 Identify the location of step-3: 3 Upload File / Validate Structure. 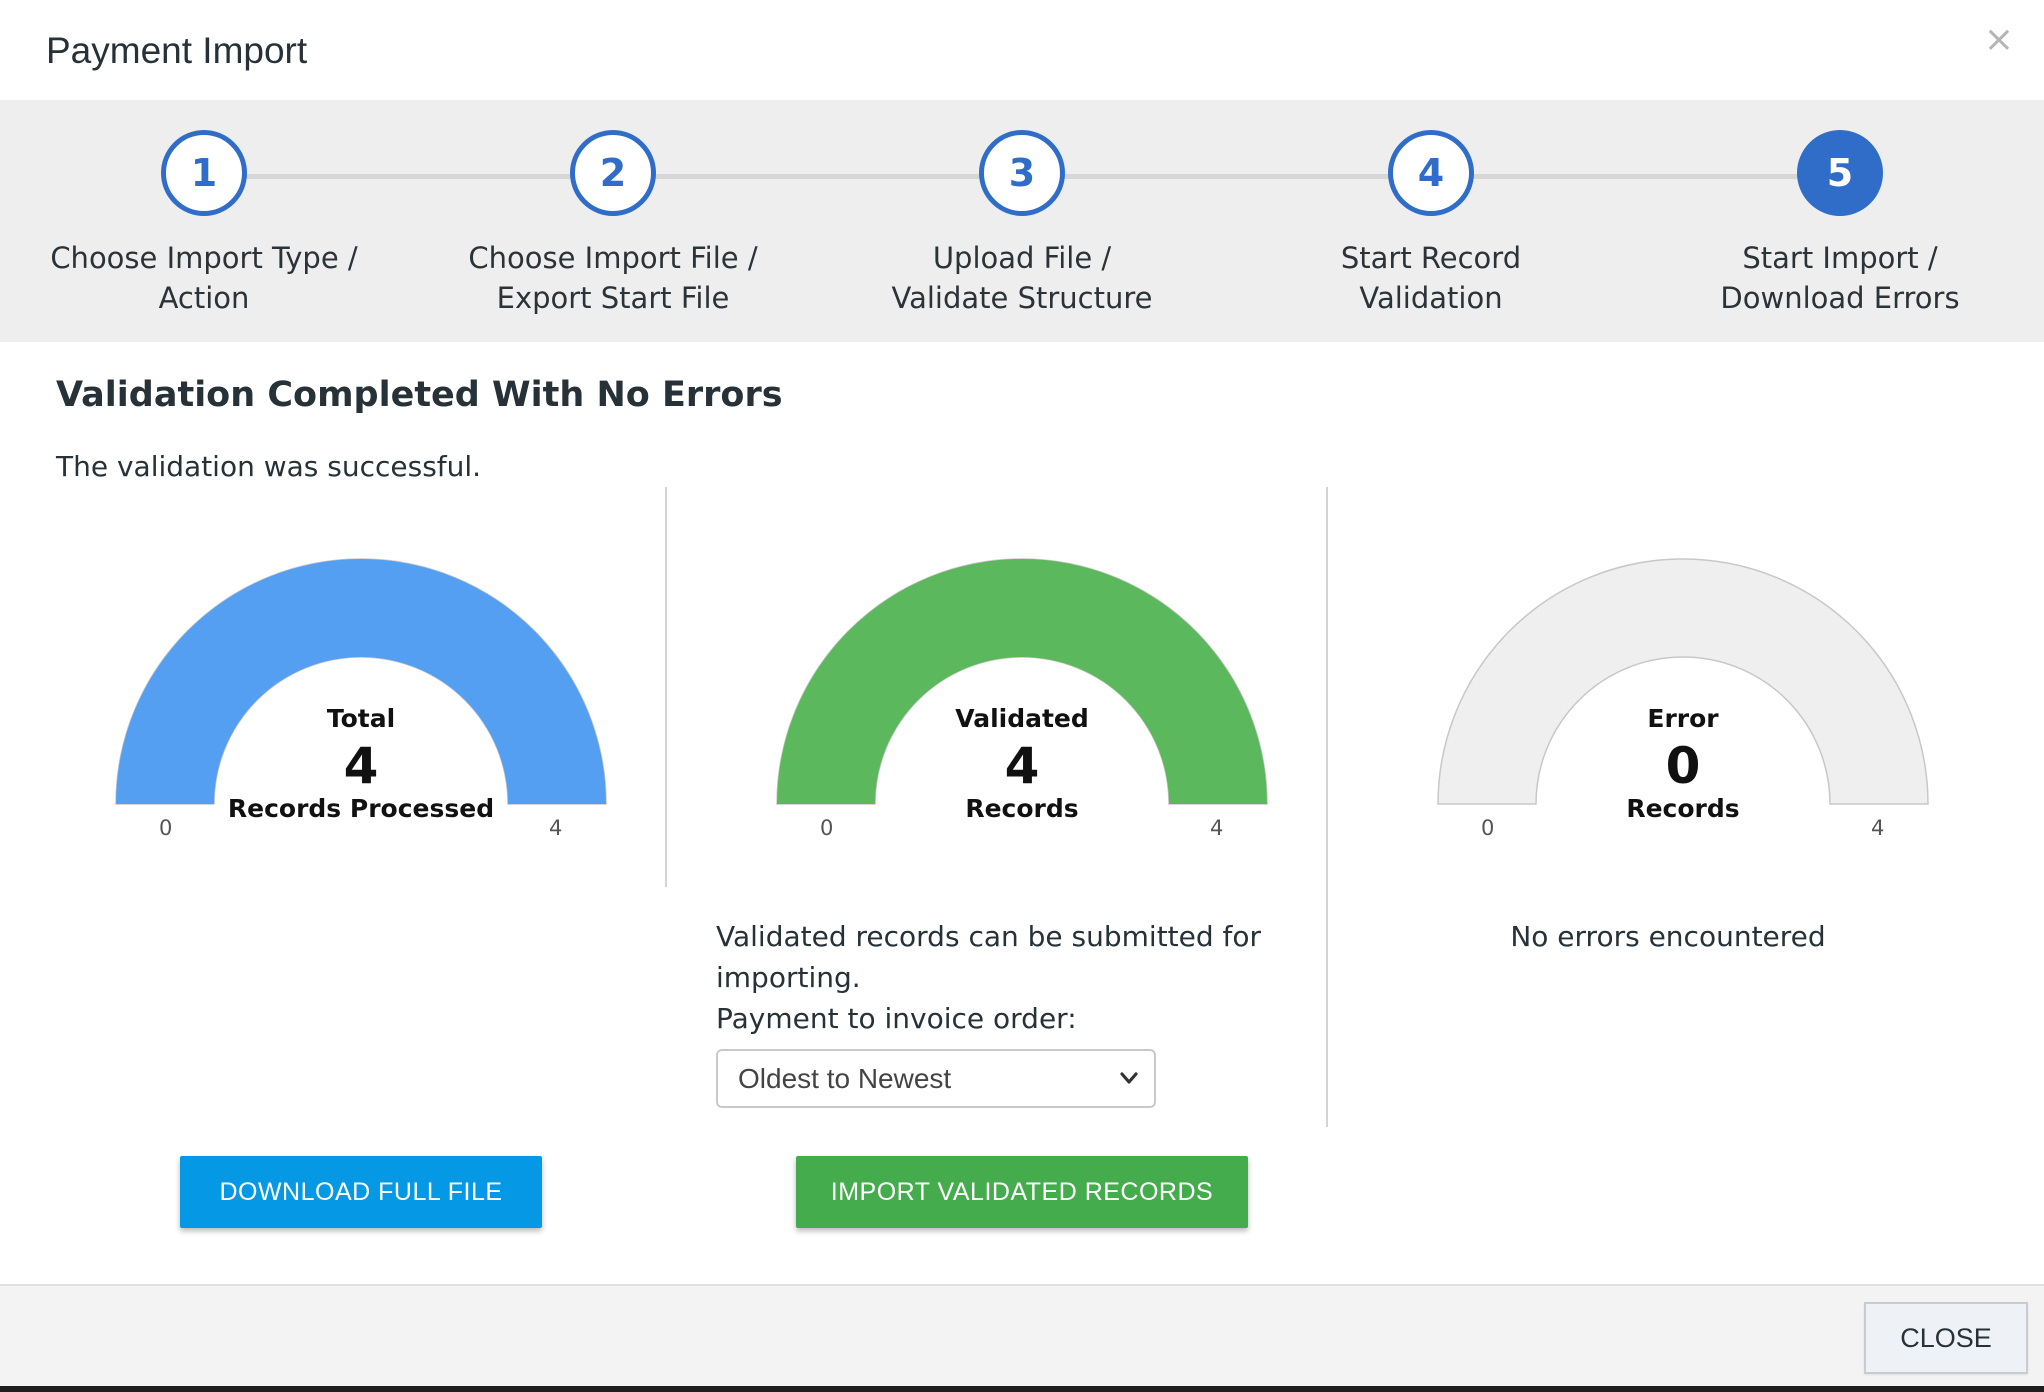
(1022, 224).